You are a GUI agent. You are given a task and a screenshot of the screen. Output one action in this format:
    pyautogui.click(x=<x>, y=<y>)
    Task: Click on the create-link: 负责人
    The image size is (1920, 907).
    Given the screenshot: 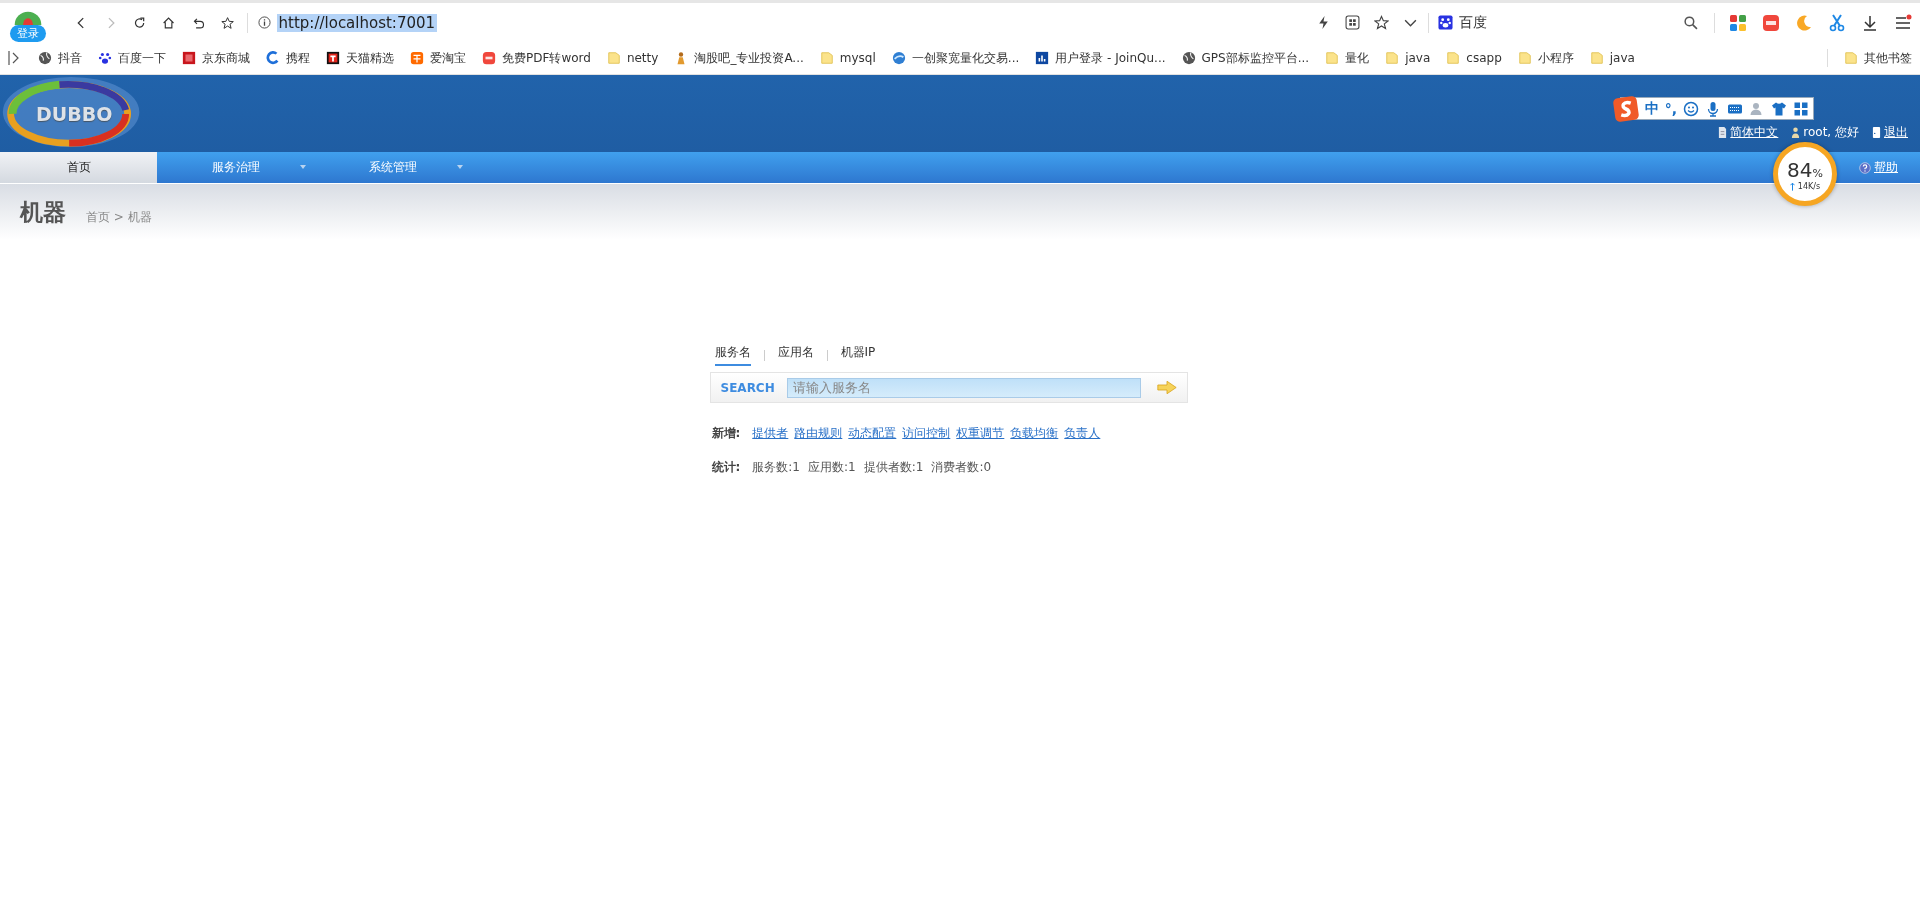 What is the action you would take?
    pyautogui.click(x=1082, y=433)
    